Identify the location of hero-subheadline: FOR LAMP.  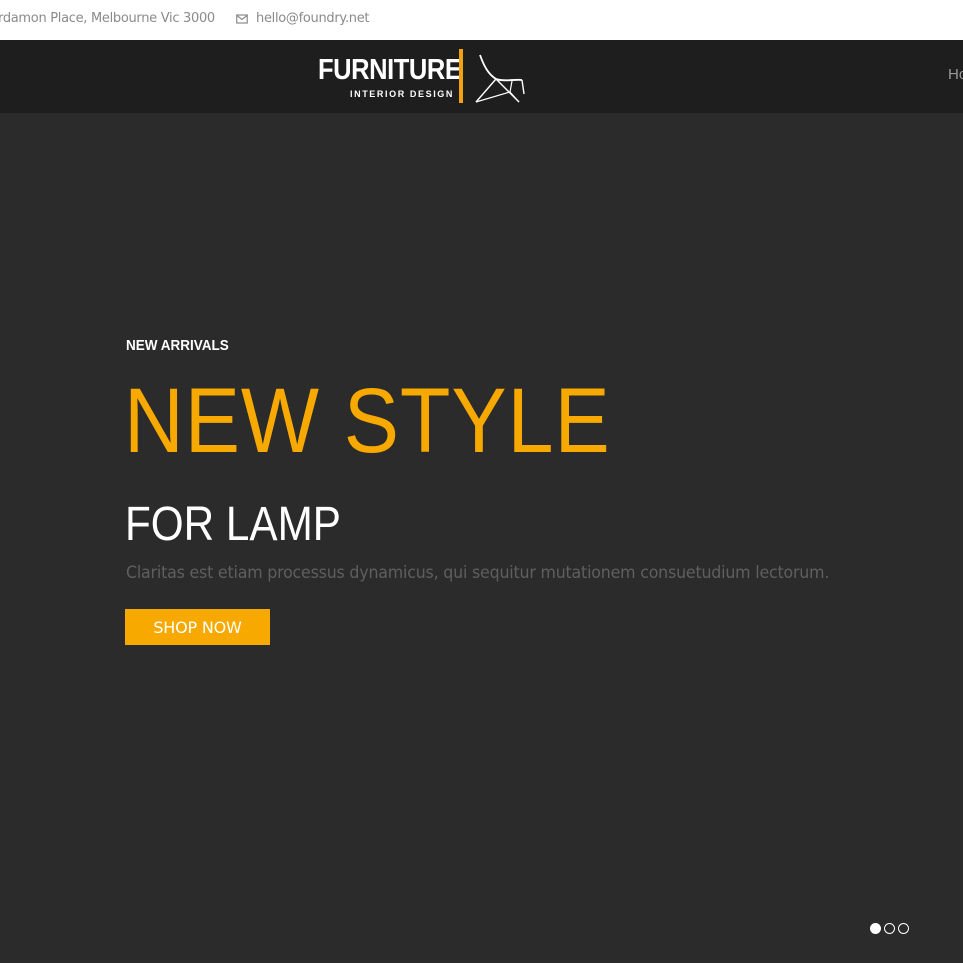
(233, 524).